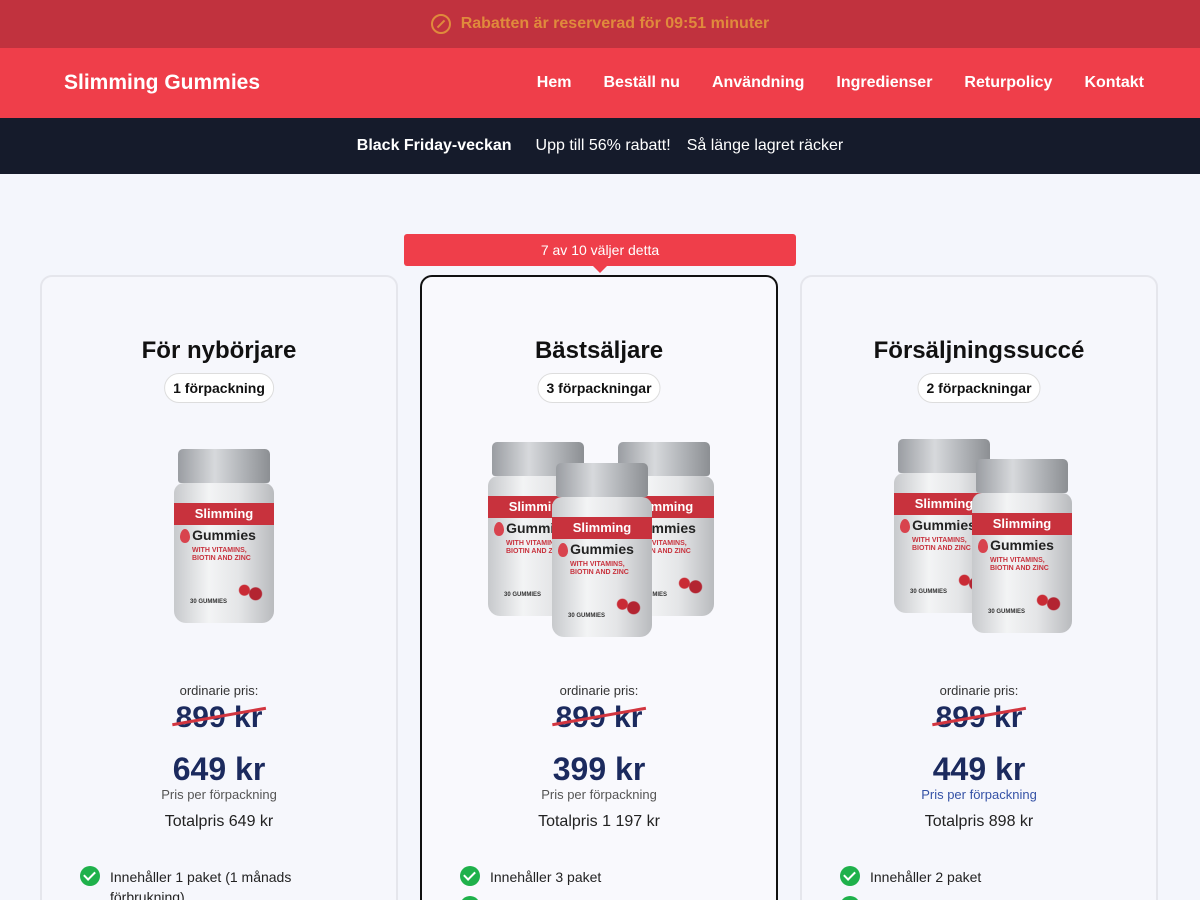 The height and width of the screenshot is (900, 1200). What do you see at coordinates (1114, 83) in the screenshot?
I see `nav-link-kontakt: Kontakt` at bounding box center [1114, 83].